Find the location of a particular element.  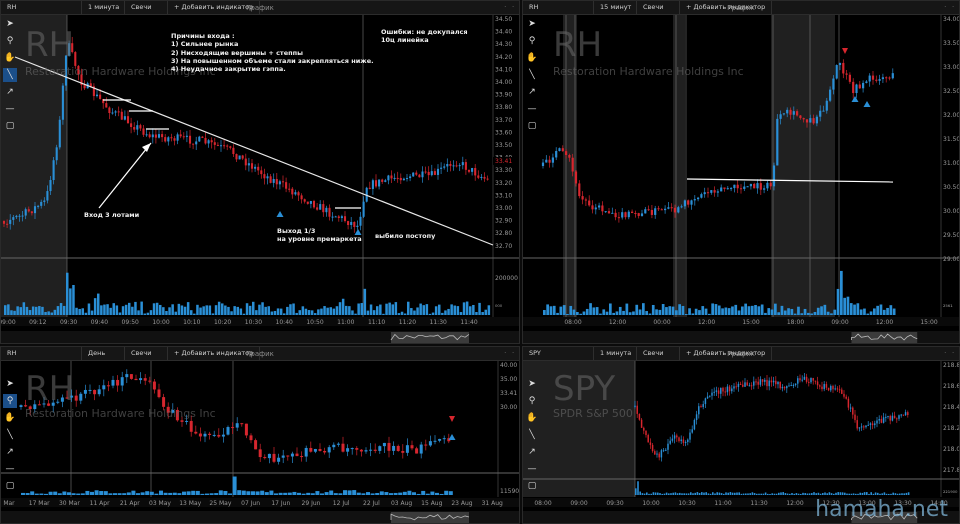

volume-axis-label: ₀₀₀ is located at coordinates (499, 305).